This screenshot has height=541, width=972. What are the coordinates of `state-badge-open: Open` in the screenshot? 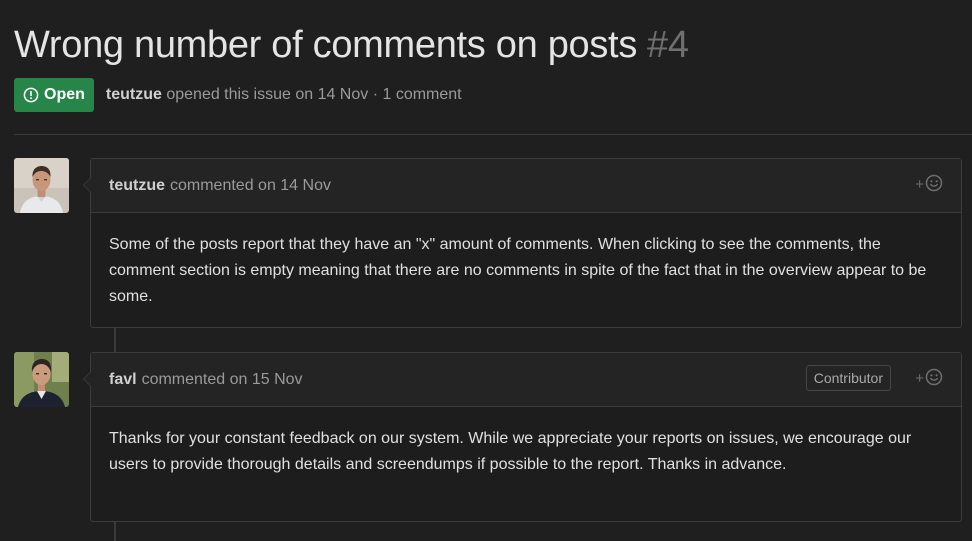 It's located at (54, 95).